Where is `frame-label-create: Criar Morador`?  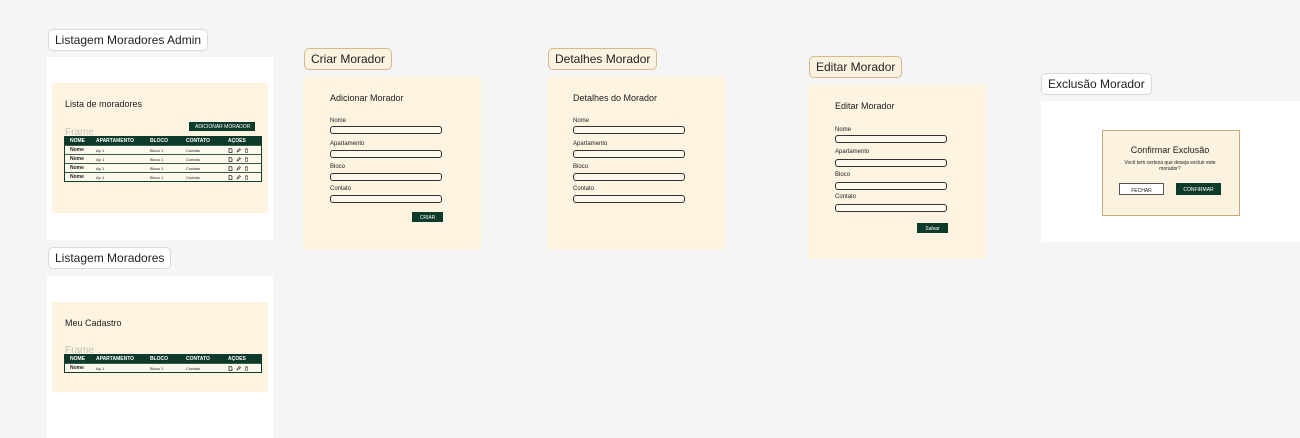 frame-label-create: Criar Morador is located at coordinates (348, 59).